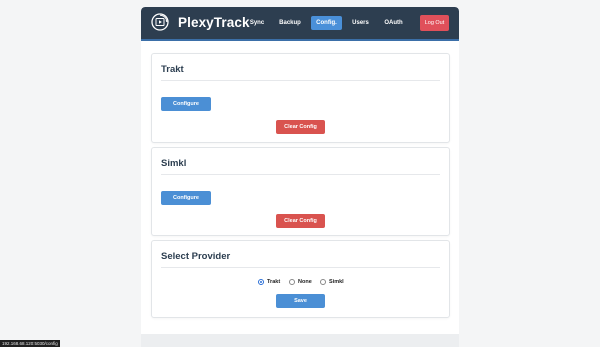 This screenshot has width=600, height=347. What do you see at coordinates (186, 198) in the screenshot?
I see `simkl-configure-button: Configure` at bounding box center [186, 198].